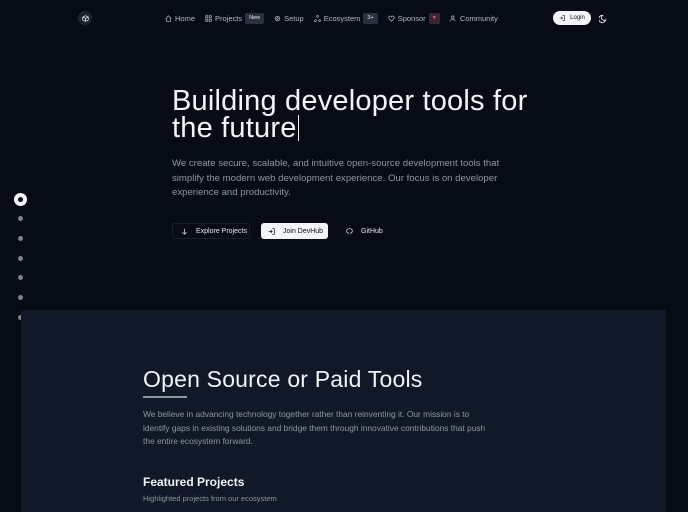  Describe the element at coordinates (362, 115) in the screenshot. I see `hero-title: Building developer tools for the future` at that location.